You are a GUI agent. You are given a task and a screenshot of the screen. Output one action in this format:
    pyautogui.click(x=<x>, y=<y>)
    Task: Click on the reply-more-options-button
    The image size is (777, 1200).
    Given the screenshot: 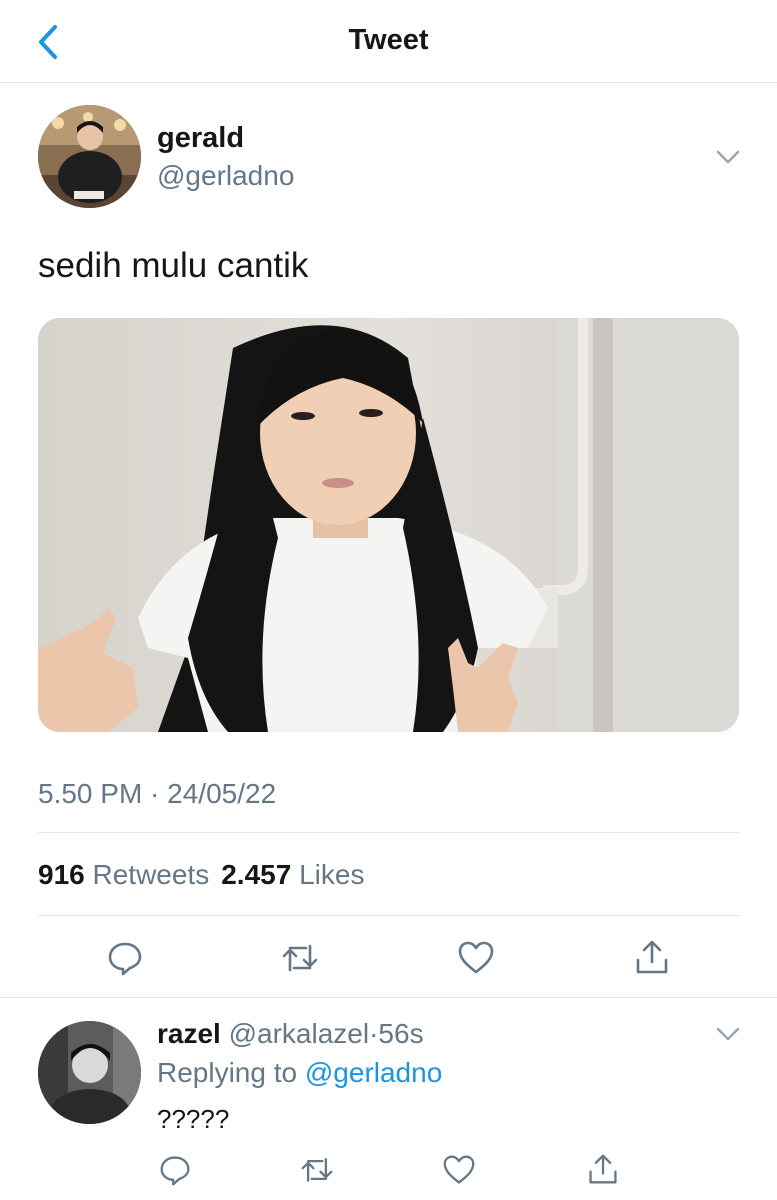 What is the action you would take?
    pyautogui.click(x=728, y=1034)
    